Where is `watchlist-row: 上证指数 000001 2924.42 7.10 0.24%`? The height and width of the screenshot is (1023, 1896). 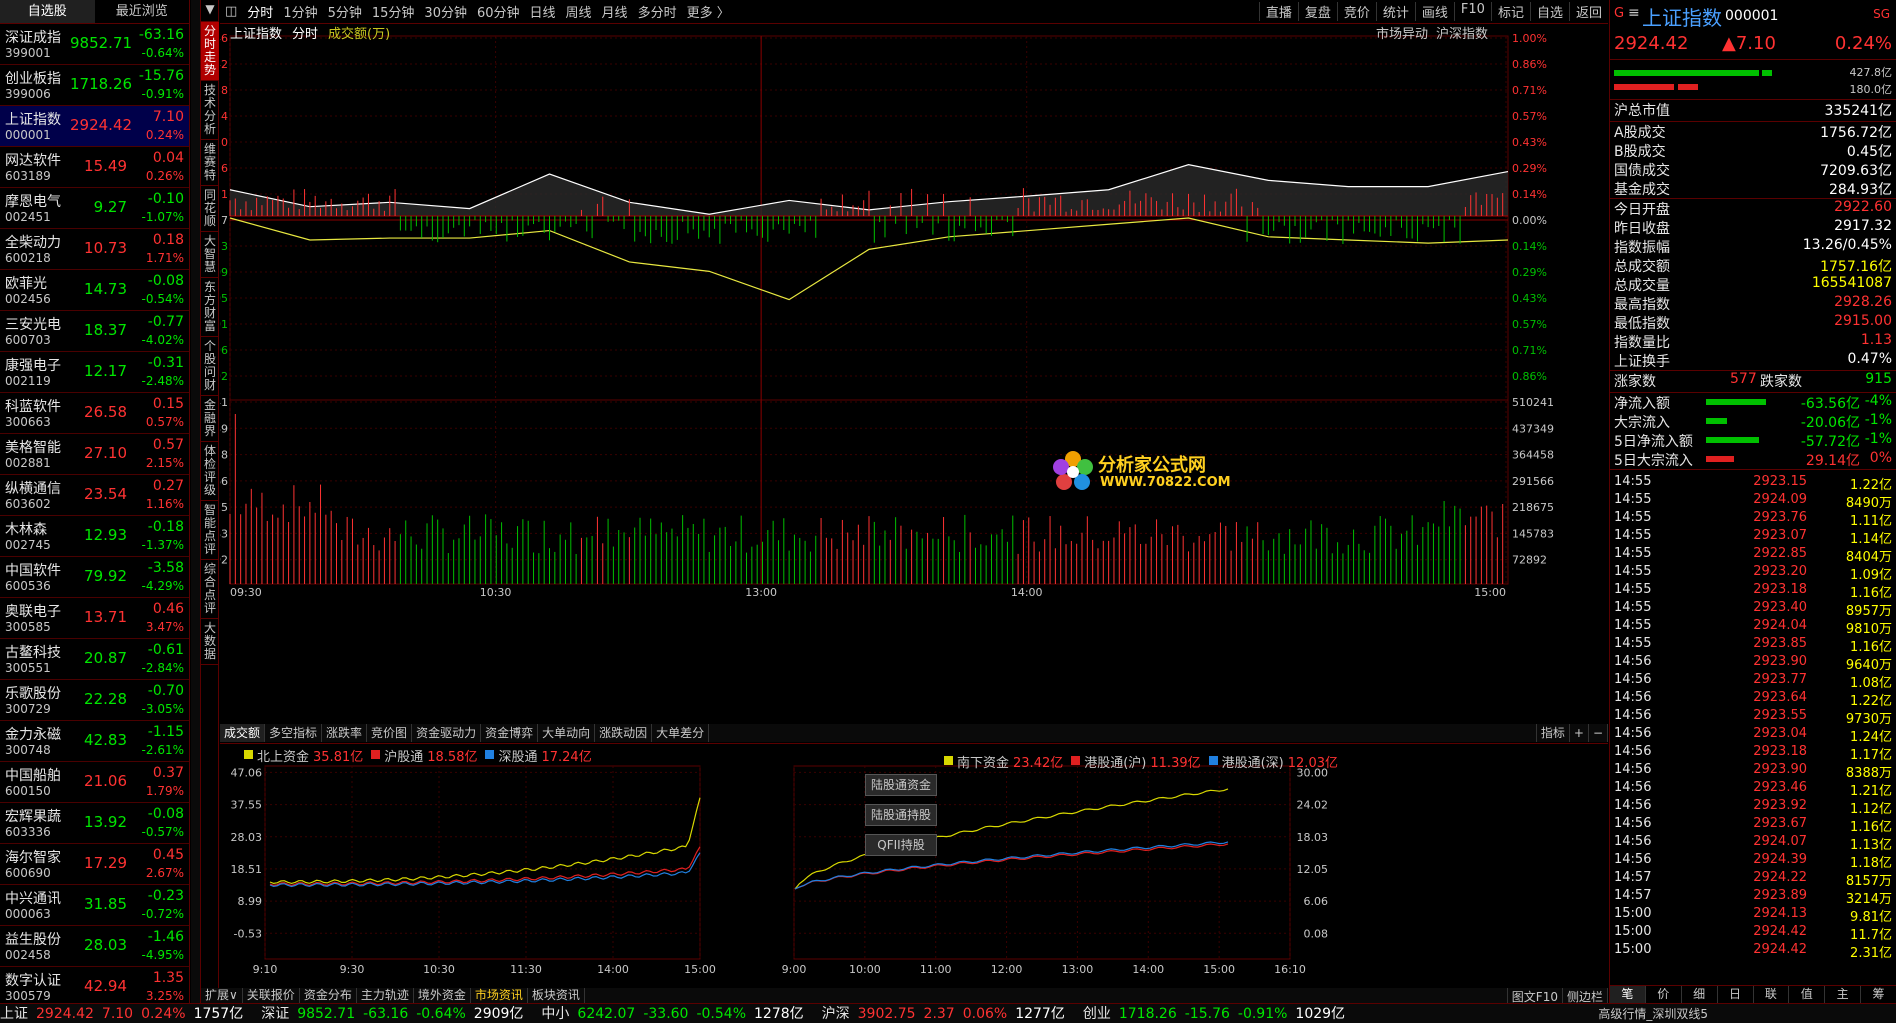 watchlist-row: 上证指数 000001 2924.42 7.10 0.24% is located at coordinates (94, 126).